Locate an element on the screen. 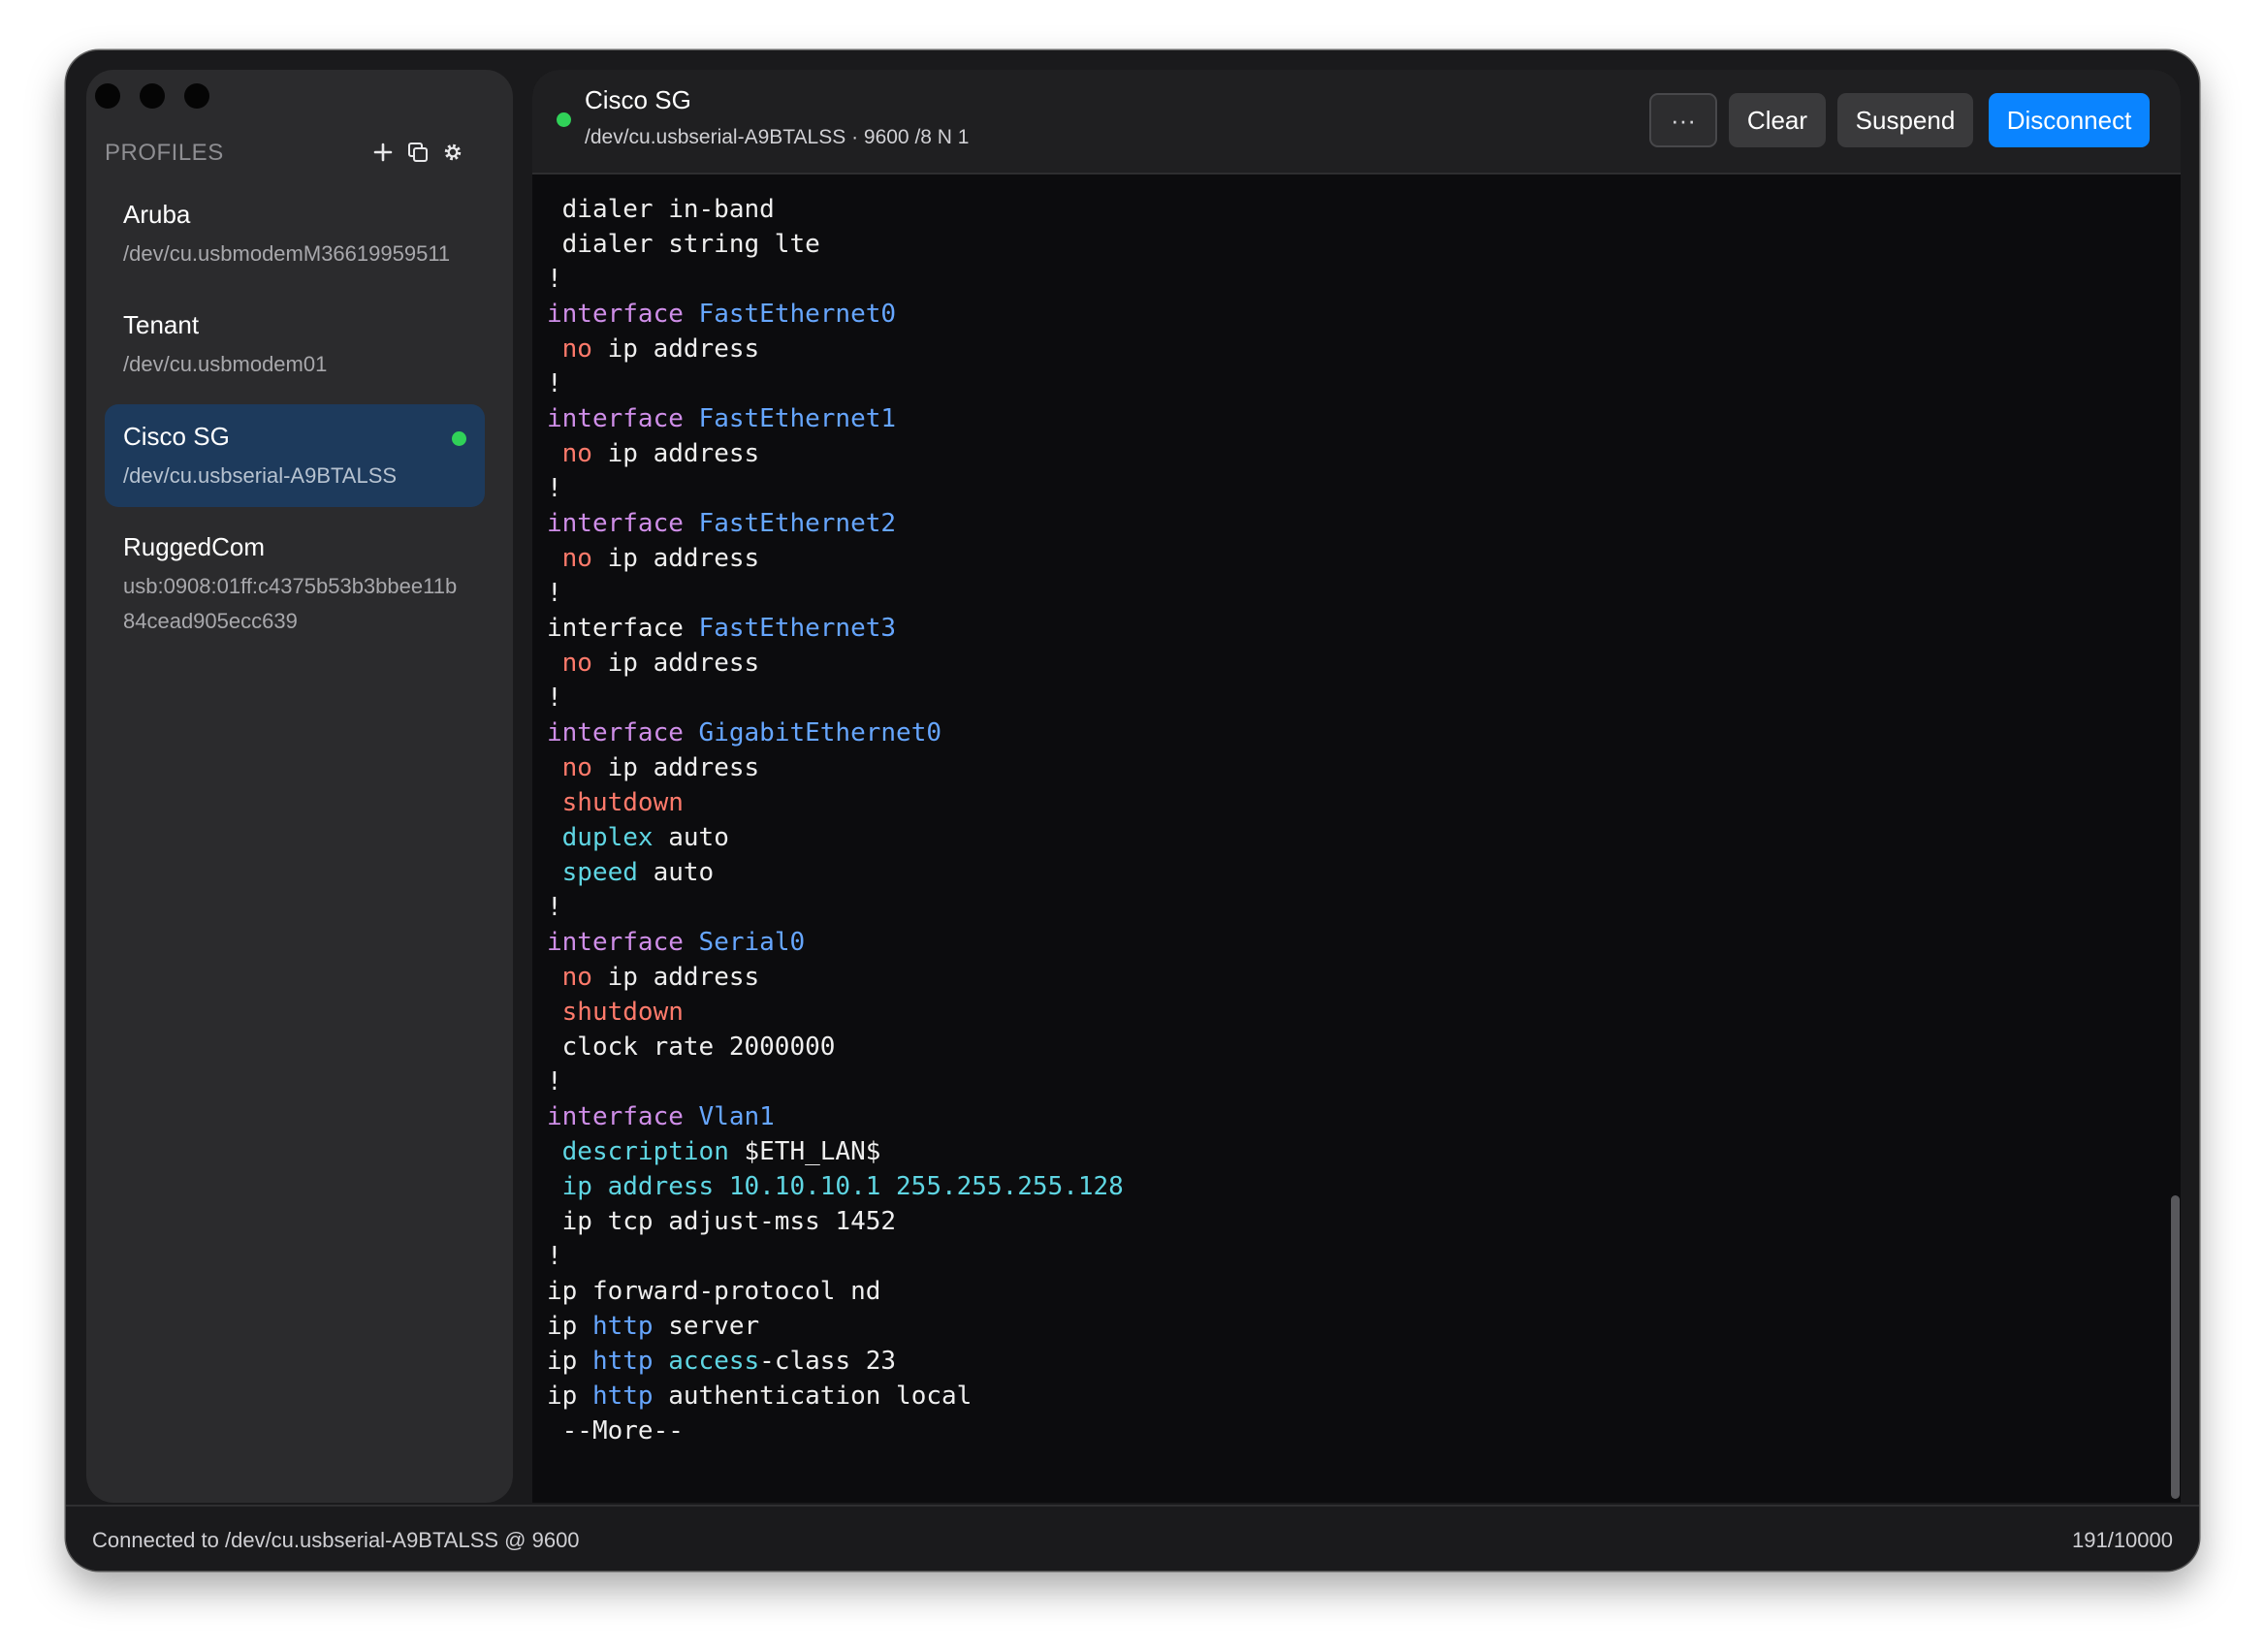  terminal-line: interface FastEthernet0 is located at coordinates (1351, 315).